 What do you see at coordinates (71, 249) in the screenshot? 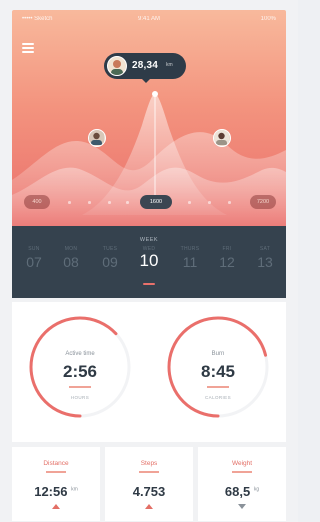
I see `day-name: MON` at bounding box center [71, 249].